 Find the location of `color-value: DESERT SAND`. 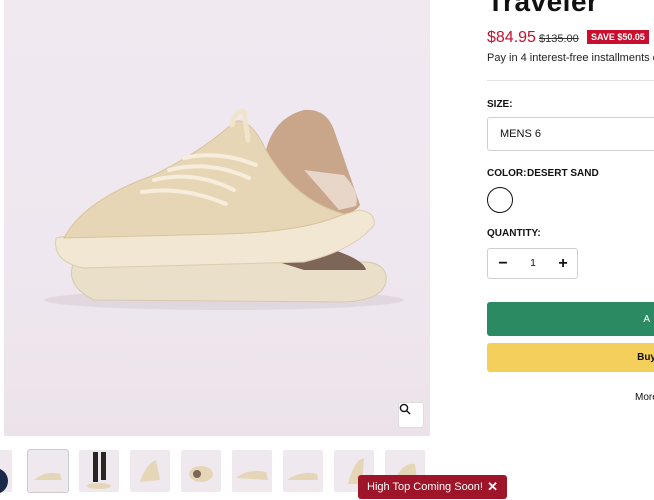

color-value: DESERT SAND is located at coordinates (563, 173).